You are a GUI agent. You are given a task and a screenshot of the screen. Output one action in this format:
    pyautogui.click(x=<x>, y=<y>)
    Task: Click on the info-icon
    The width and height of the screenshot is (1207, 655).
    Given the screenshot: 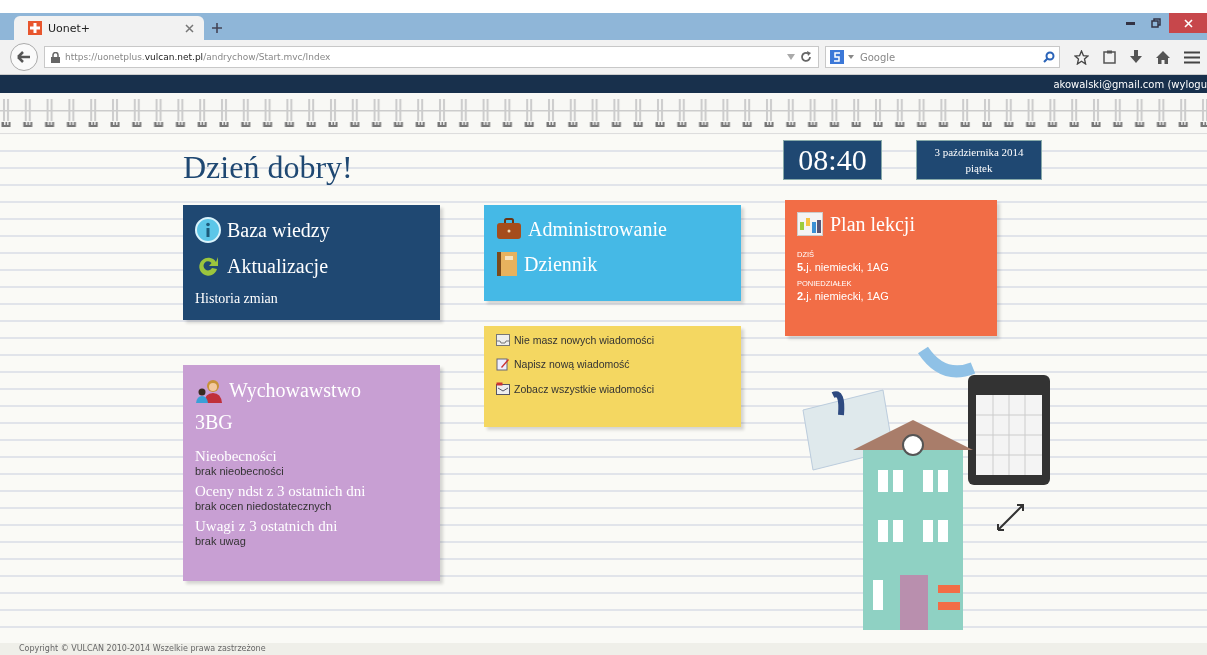 What is the action you would take?
    pyautogui.click(x=208, y=230)
    